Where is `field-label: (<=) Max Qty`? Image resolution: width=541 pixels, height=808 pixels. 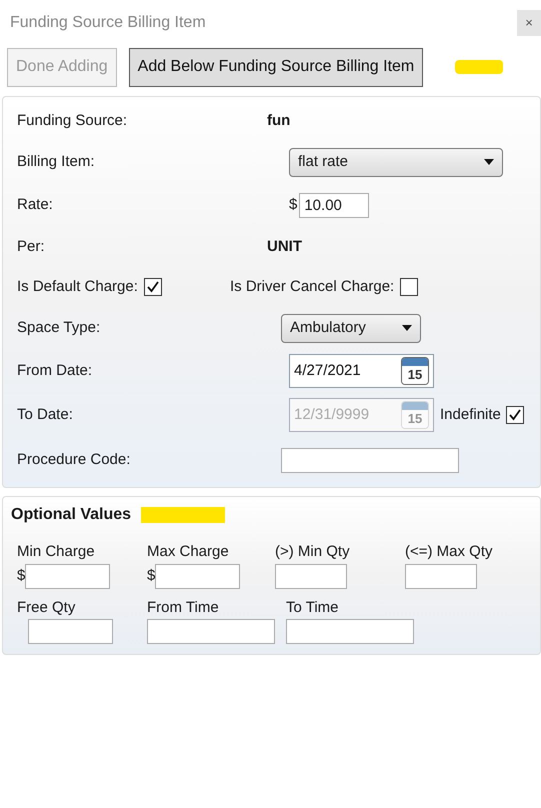
field-label: (<=) Max Qty is located at coordinates (449, 552).